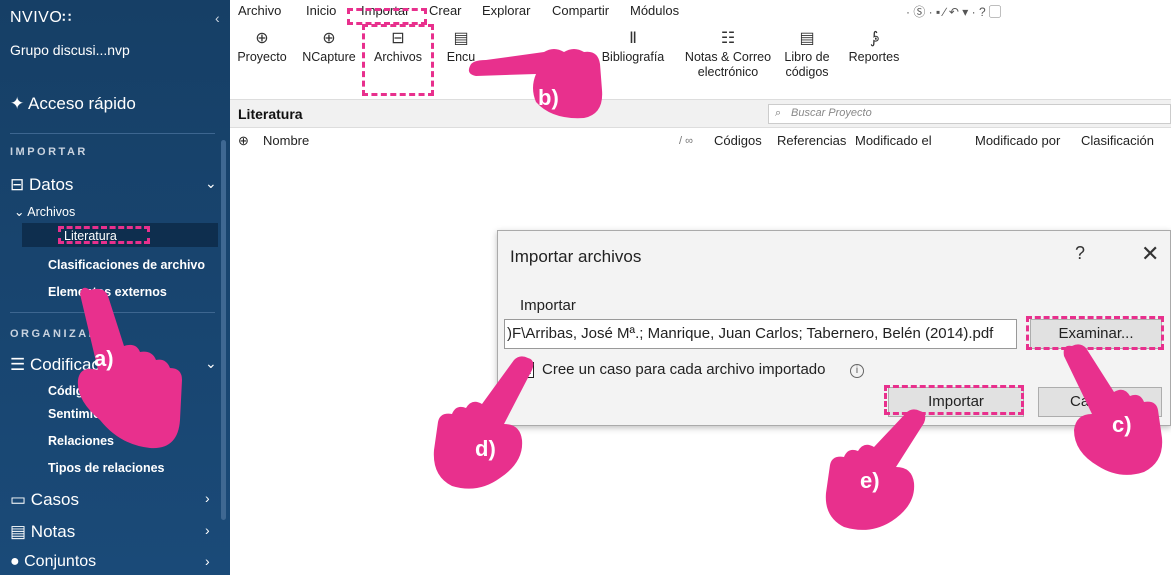  Describe the element at coordinates (778, 113) in the screenshot. I see `search-icon: ⌕` at that location.